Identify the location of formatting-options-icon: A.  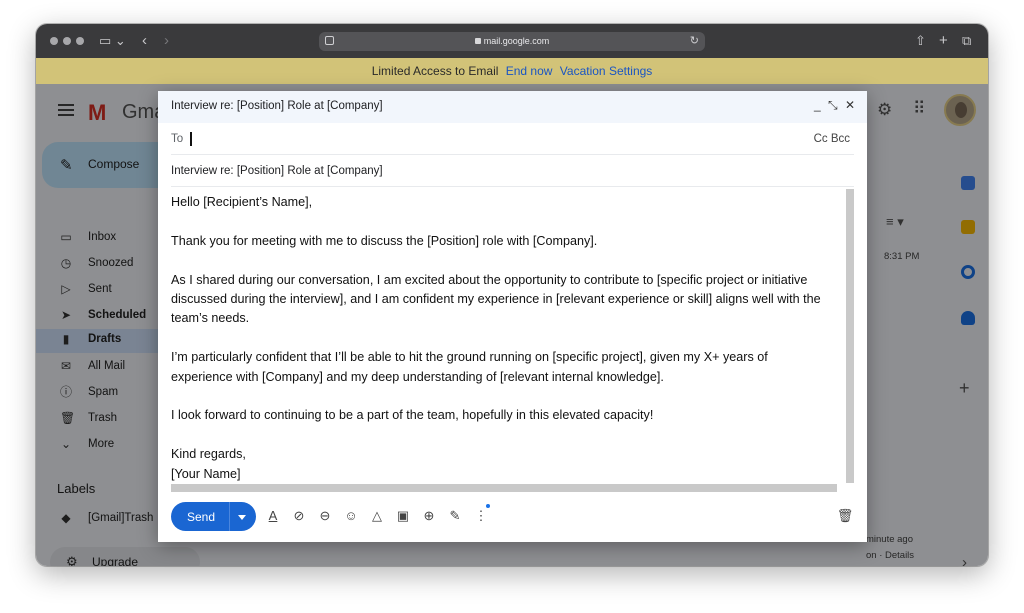
(273, 516).